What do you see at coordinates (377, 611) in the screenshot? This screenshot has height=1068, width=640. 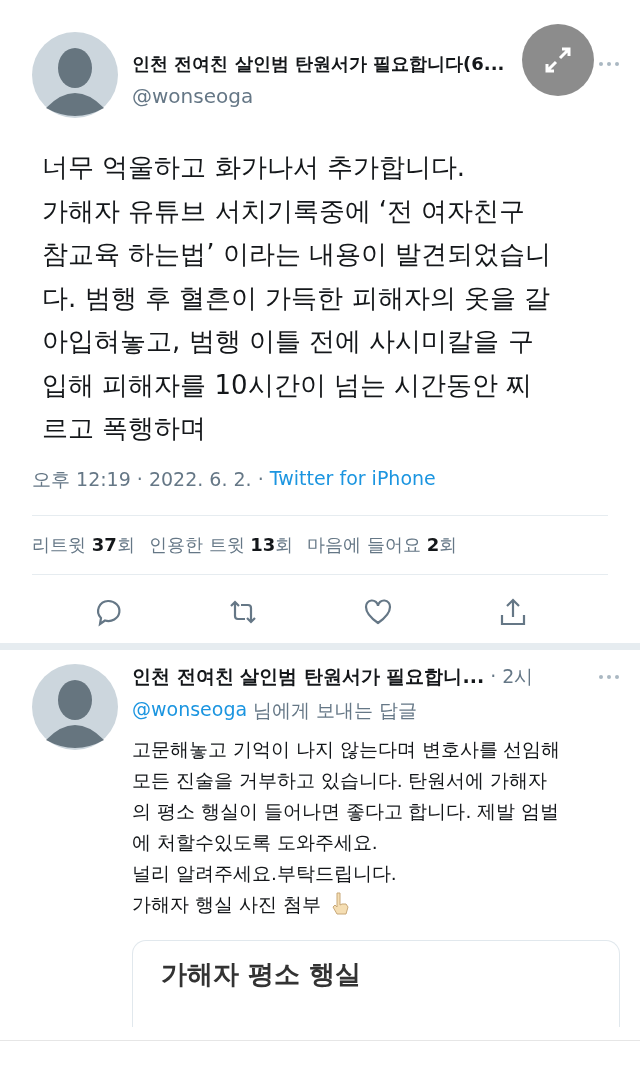 I see `heart-icon` at bounding box center [377, 611].